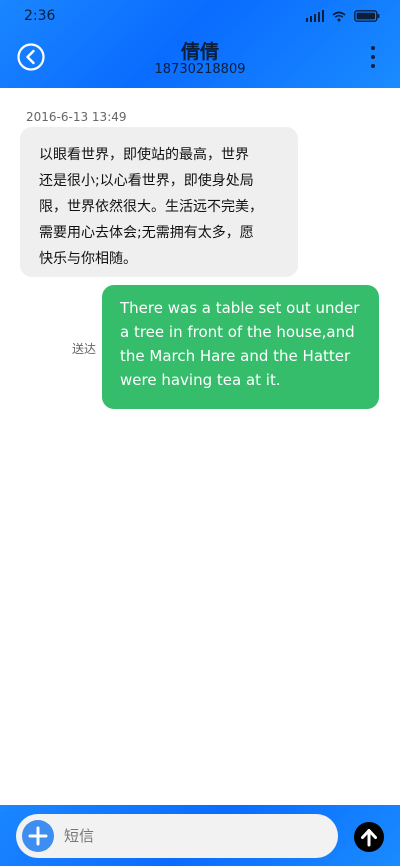  Describe the element at coordinates (88, 259) in the screenshot. I see `message-line: 快乐与你相随。` at that location.